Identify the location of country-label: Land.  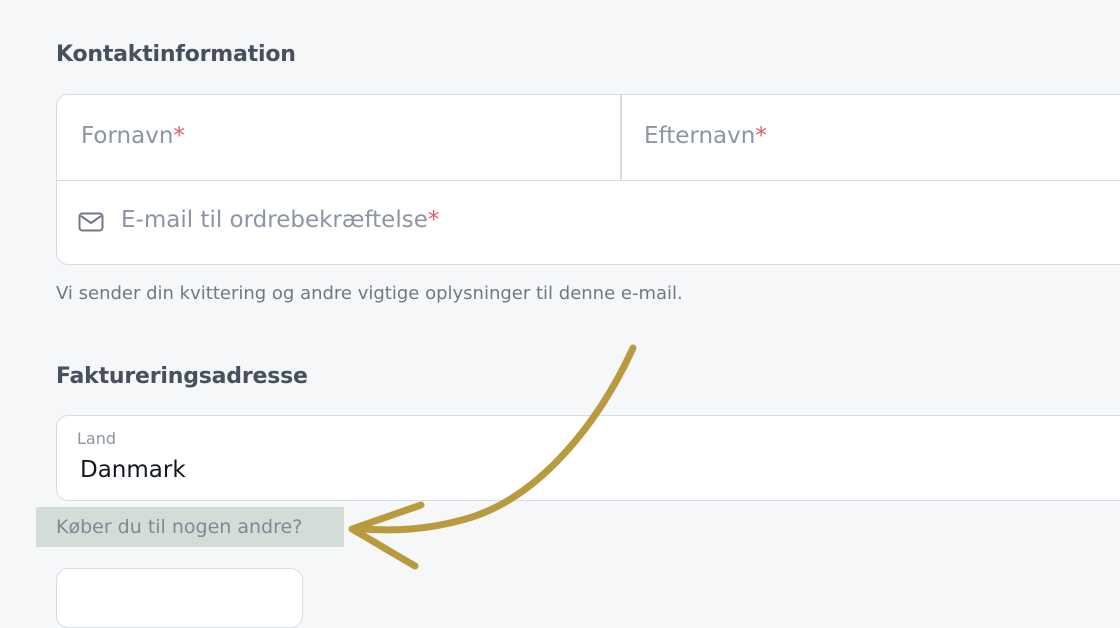
(97, 438).